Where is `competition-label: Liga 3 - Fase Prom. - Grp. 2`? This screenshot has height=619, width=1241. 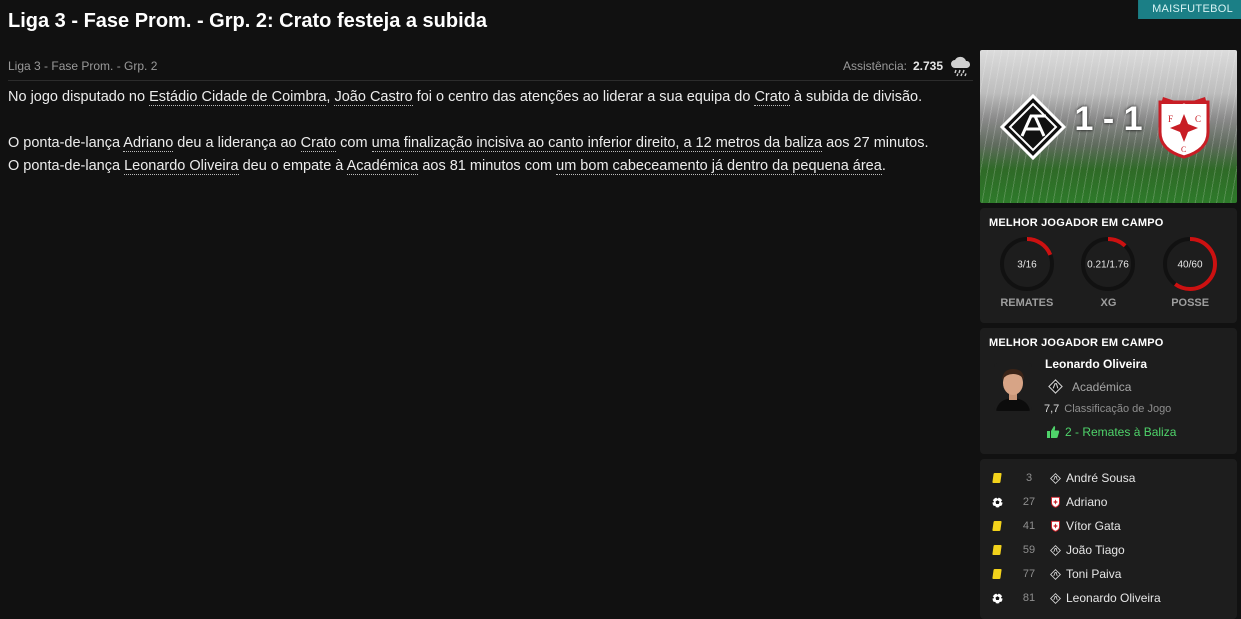
competition-label: Liga 3 - Fase Prom. - Grp. 2 is located at coordinates (82, 66).